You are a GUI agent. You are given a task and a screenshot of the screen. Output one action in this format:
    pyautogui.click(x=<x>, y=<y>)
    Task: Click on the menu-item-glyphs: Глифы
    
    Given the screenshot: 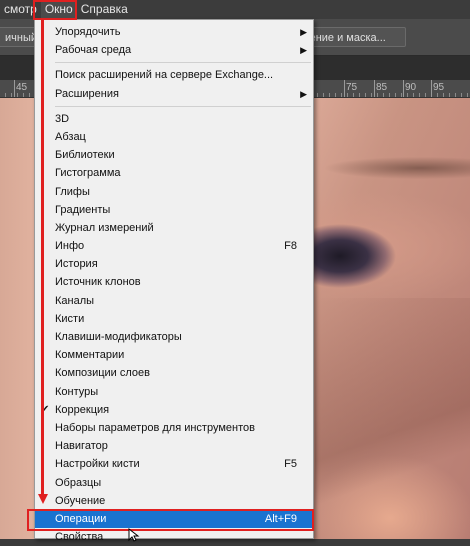 What is the action you would take?
    pyautogui.click(x=174, y=192)
    